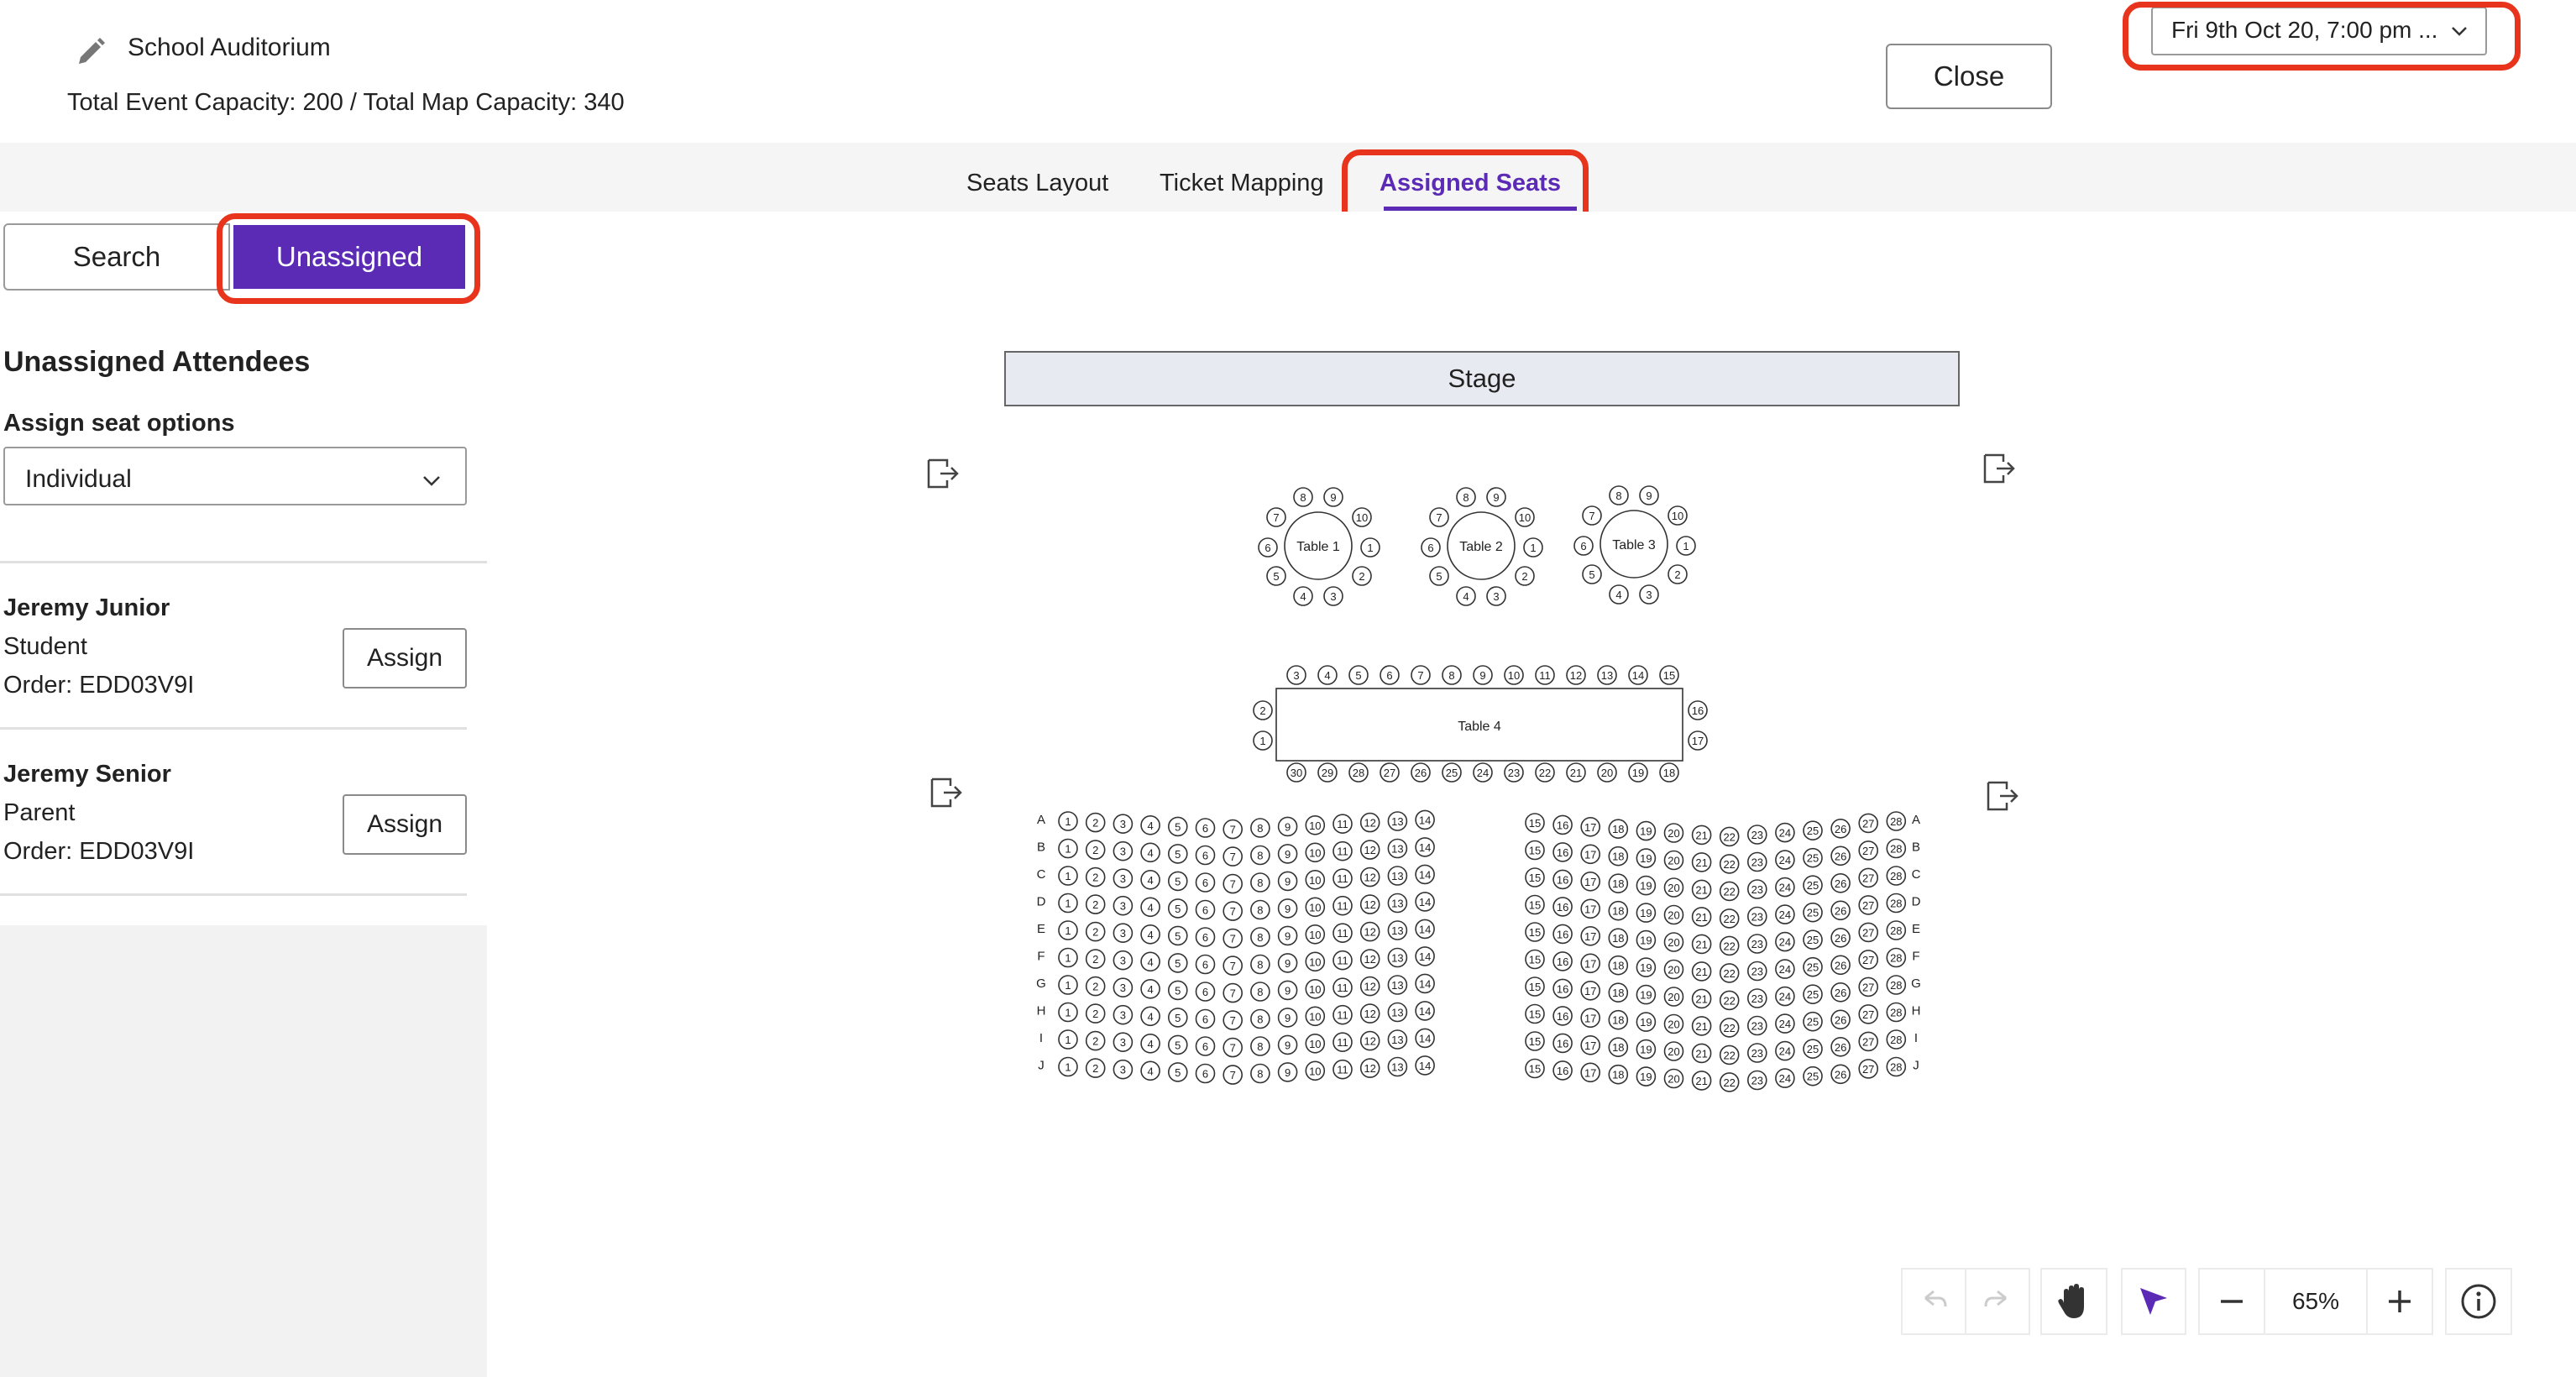  I want to click on info-button, so click(2478, 1301).